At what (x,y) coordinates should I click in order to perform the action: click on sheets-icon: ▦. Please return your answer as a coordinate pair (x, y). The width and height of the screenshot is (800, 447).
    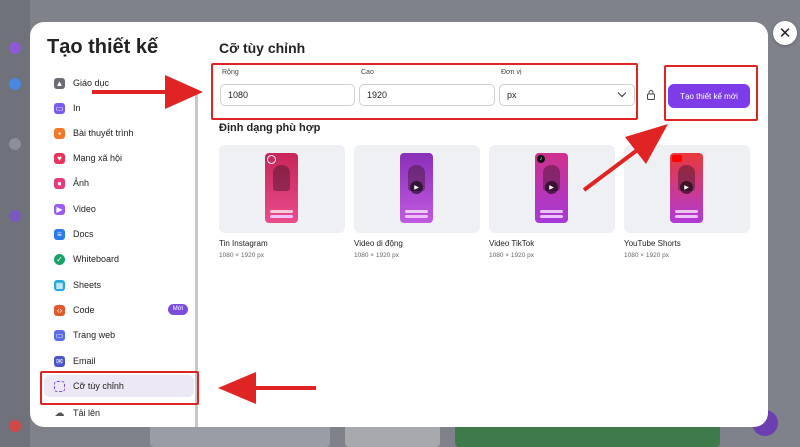
    Looking at the image, I should click on (59, 285).